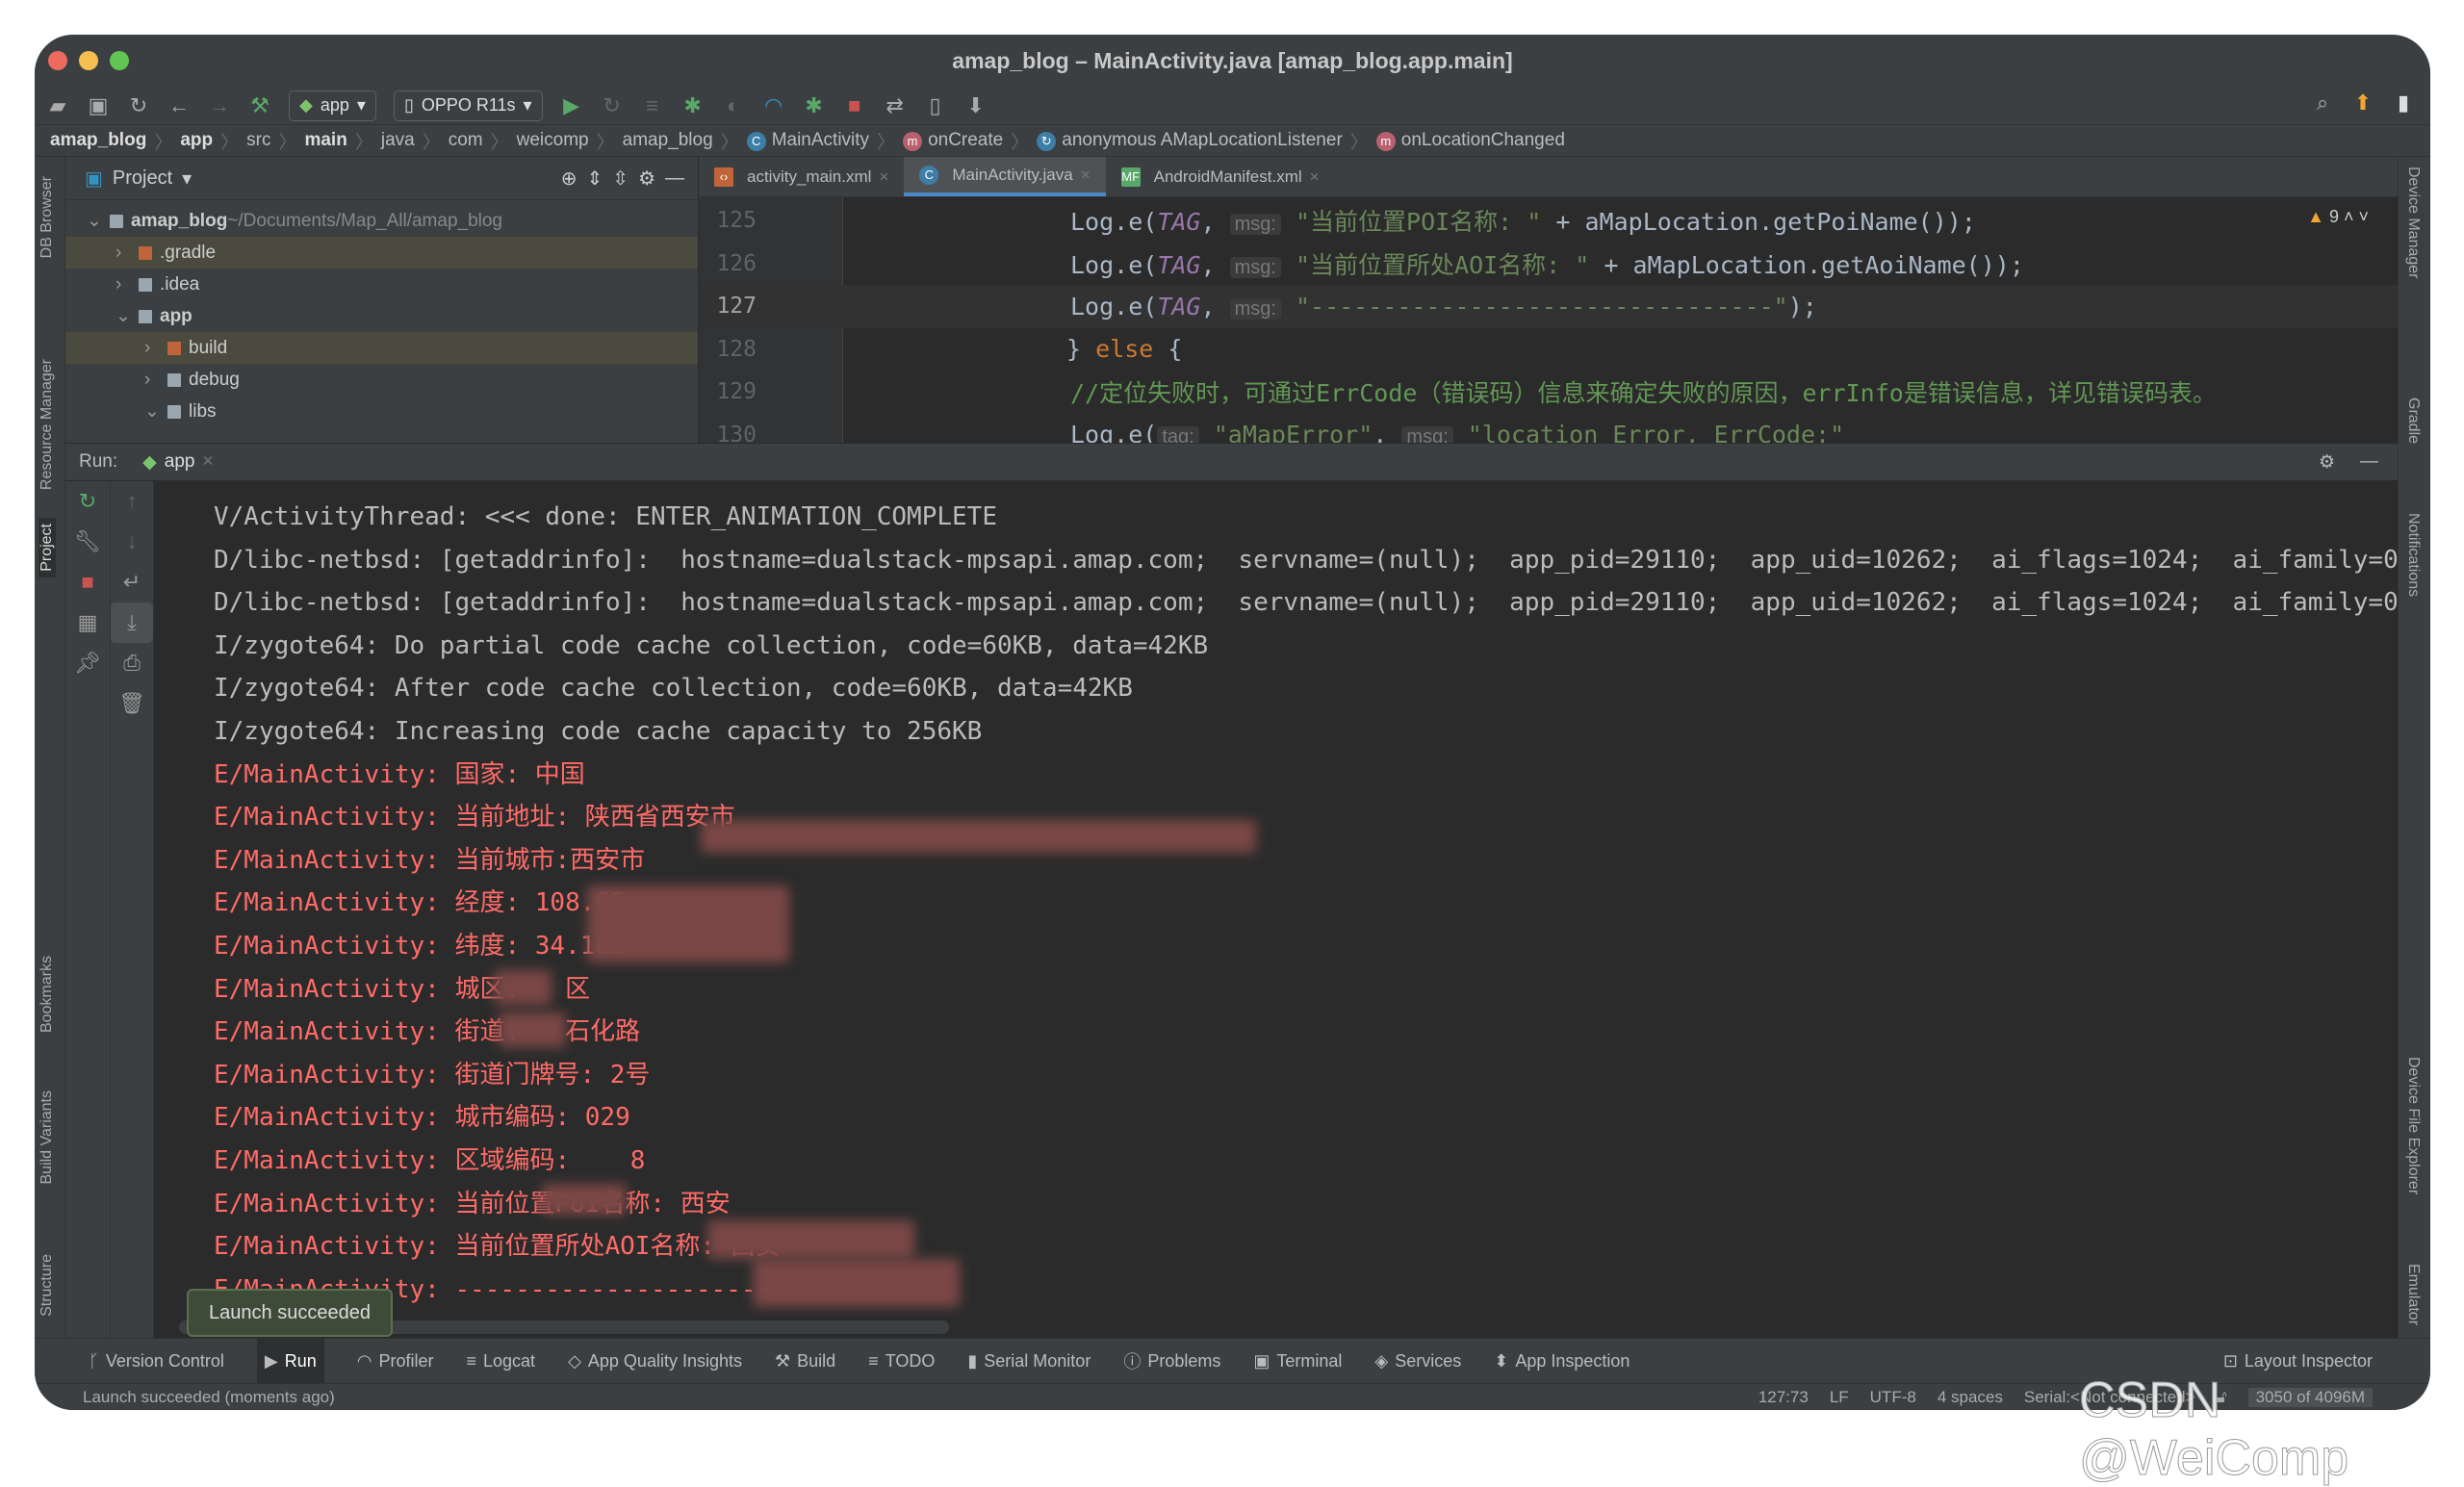  I want to click on tree-item: › .idea, so click(381, 284).